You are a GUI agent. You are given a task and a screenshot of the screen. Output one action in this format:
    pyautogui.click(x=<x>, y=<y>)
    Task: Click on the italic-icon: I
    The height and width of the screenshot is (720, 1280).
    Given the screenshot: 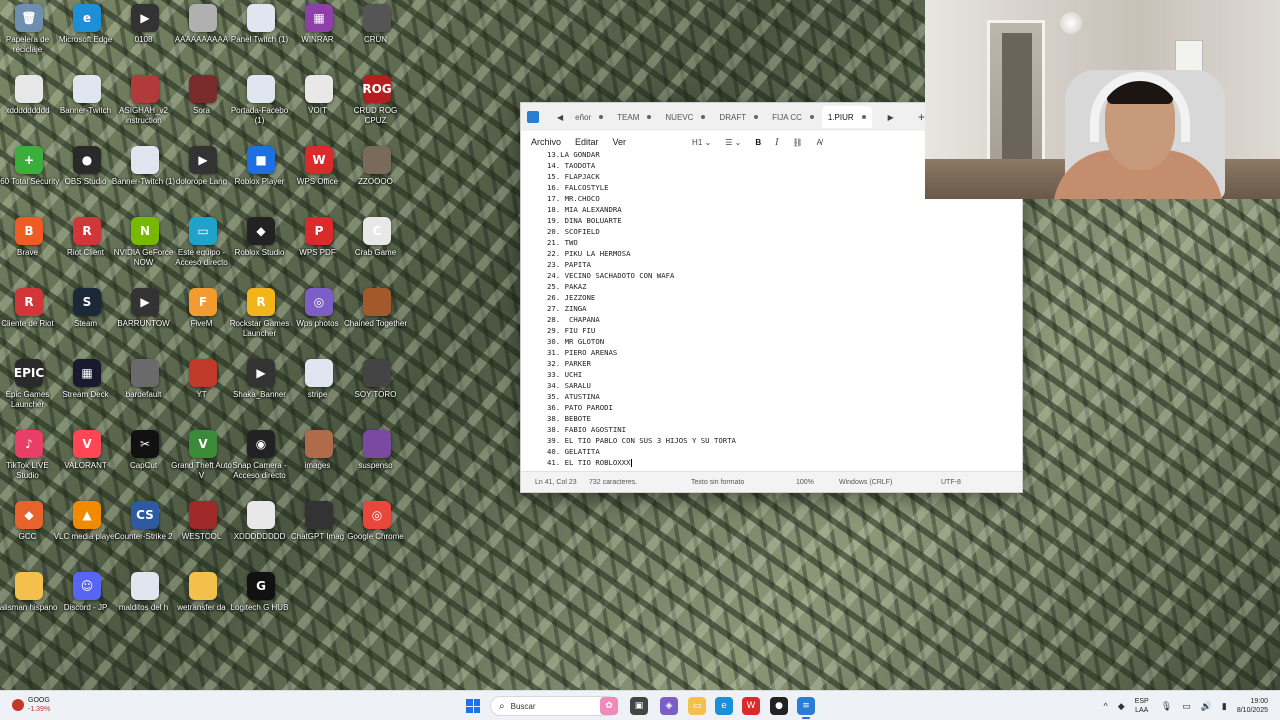 What is the action you would take?
    pyautogui.click(x=776, y=142)
    